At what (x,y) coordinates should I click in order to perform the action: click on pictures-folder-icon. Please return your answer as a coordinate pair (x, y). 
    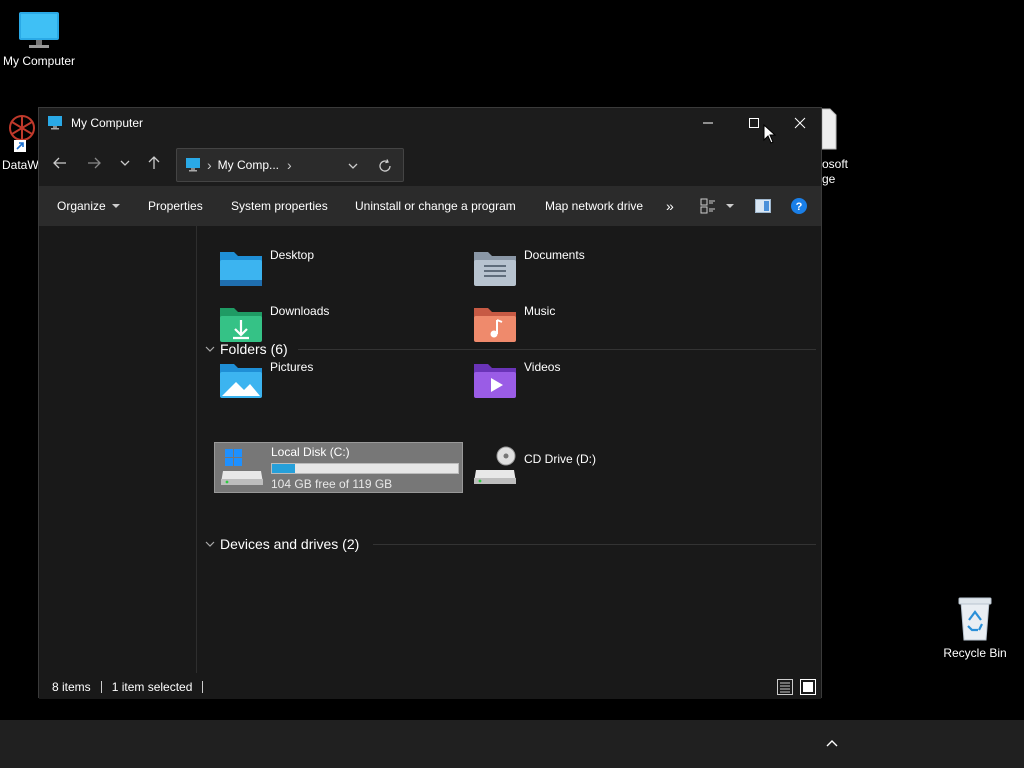
    Looking at the image, I should click on (241, 381).